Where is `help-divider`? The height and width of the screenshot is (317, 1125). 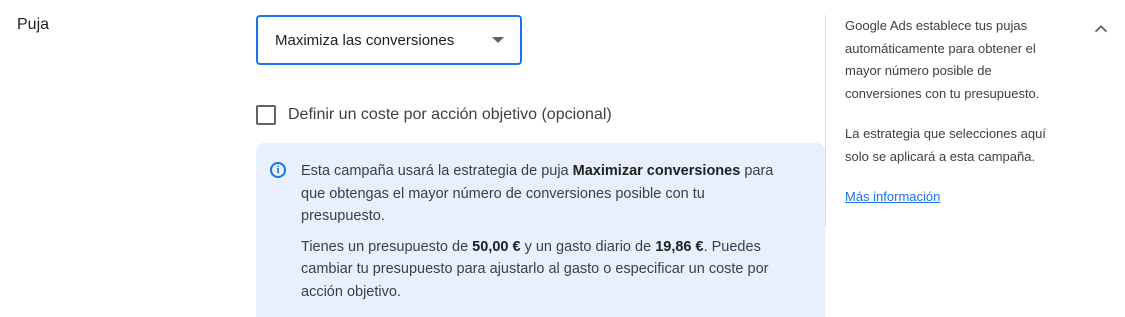
help-divider is located at coordinates (825, 120).